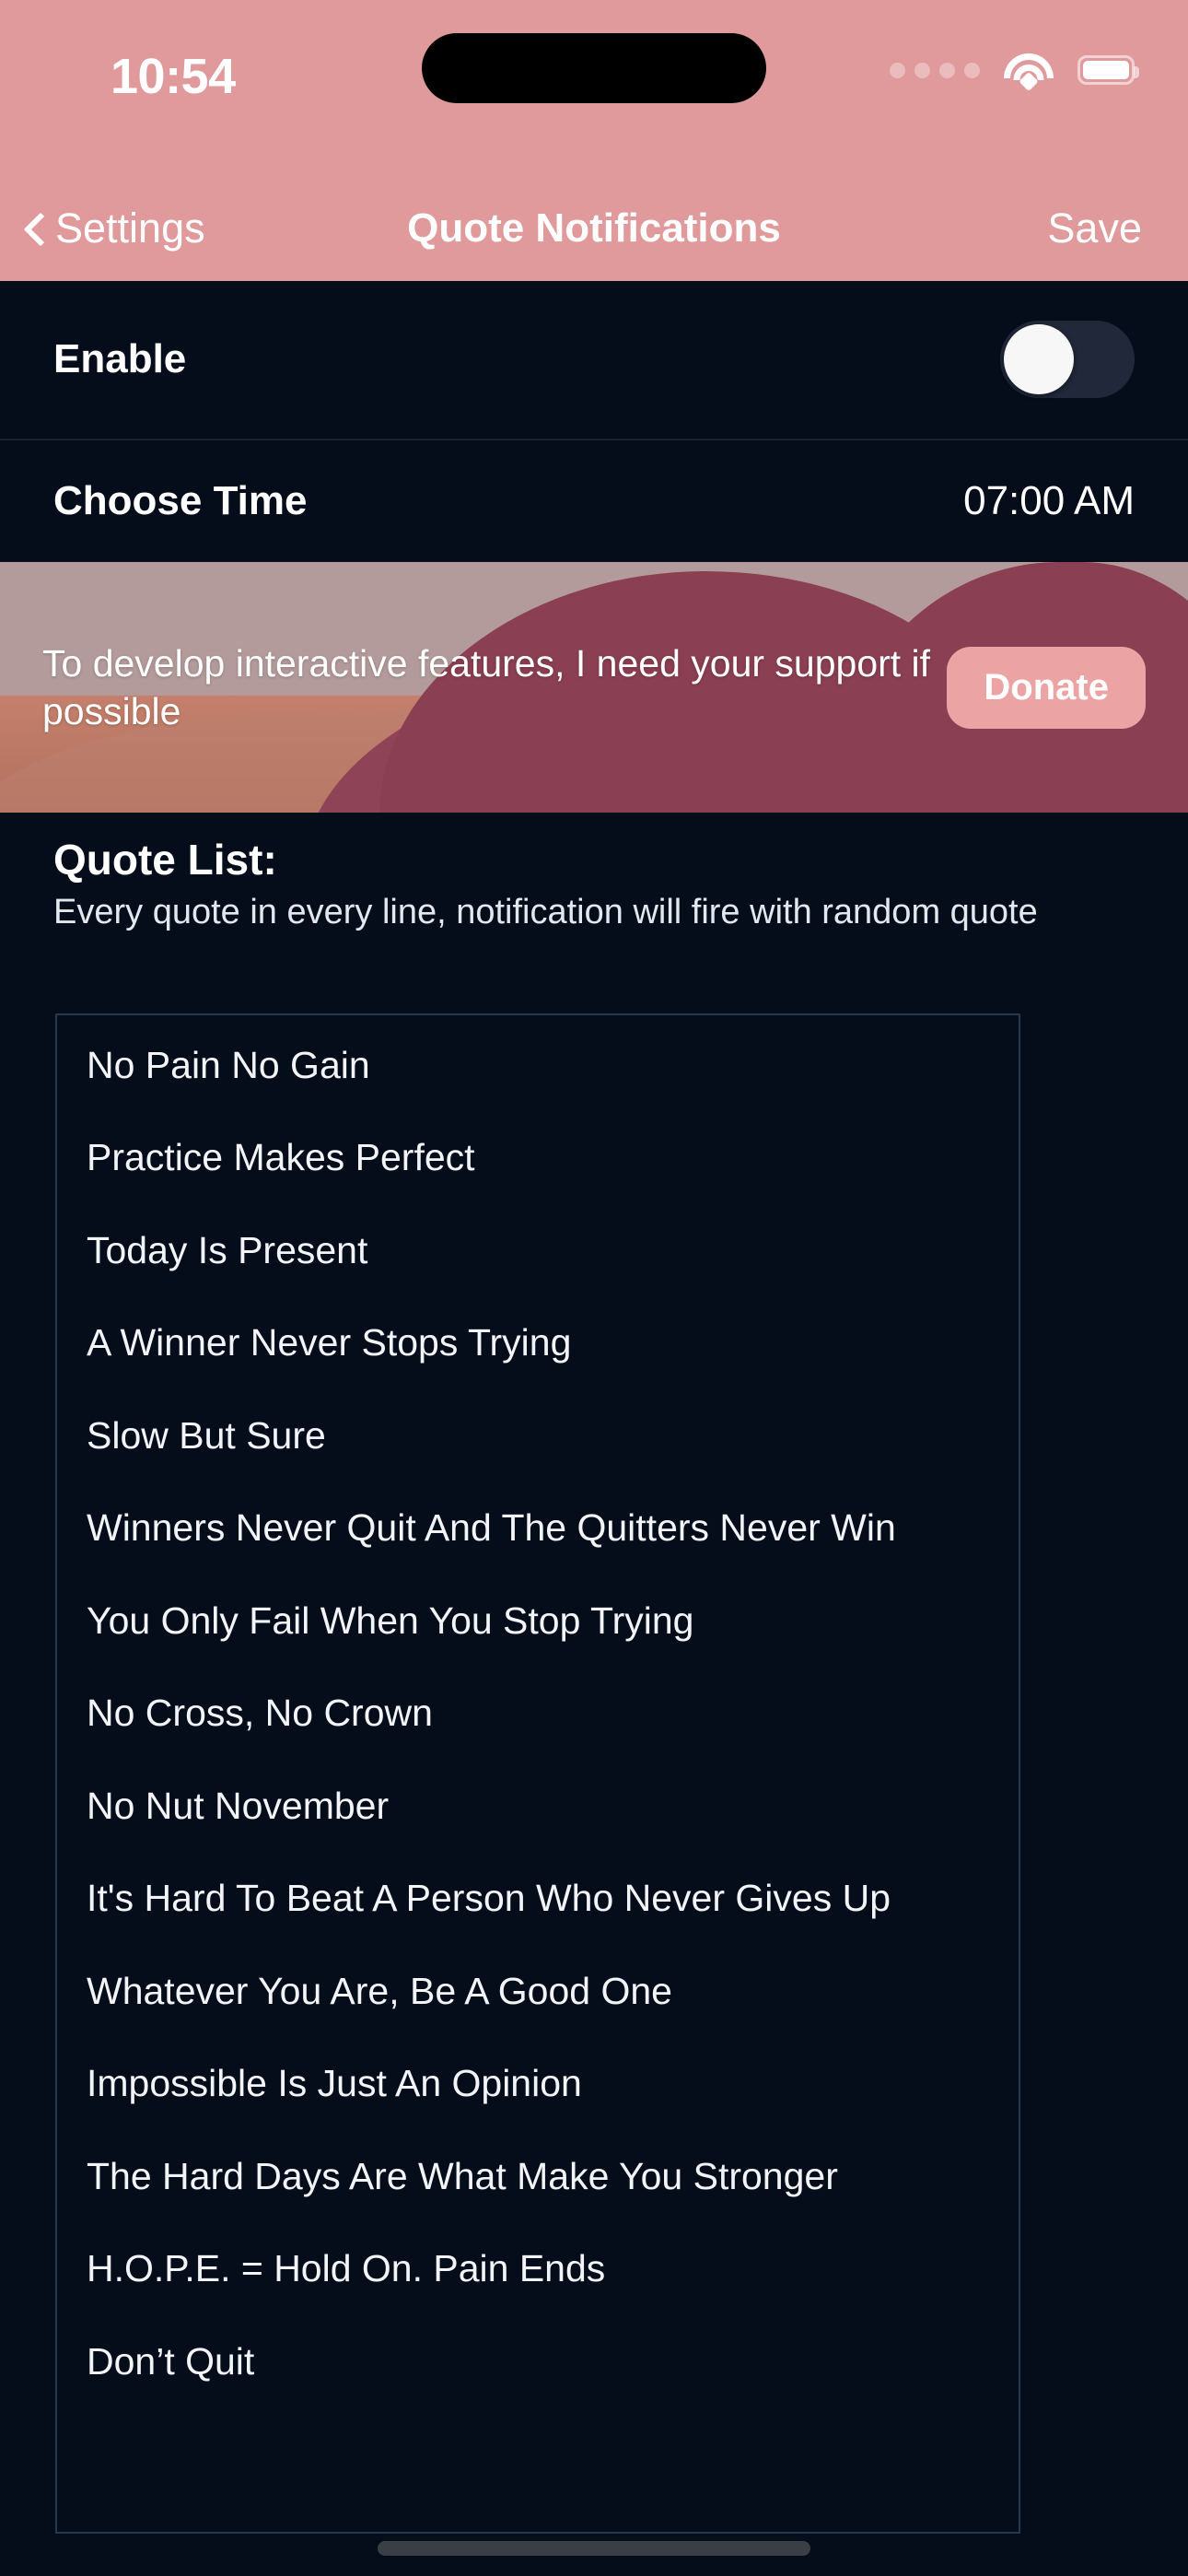 The image size is (1188, 2576). I want to click on quote-line: A Winner Never Stops Trying, so click(329, 1342).